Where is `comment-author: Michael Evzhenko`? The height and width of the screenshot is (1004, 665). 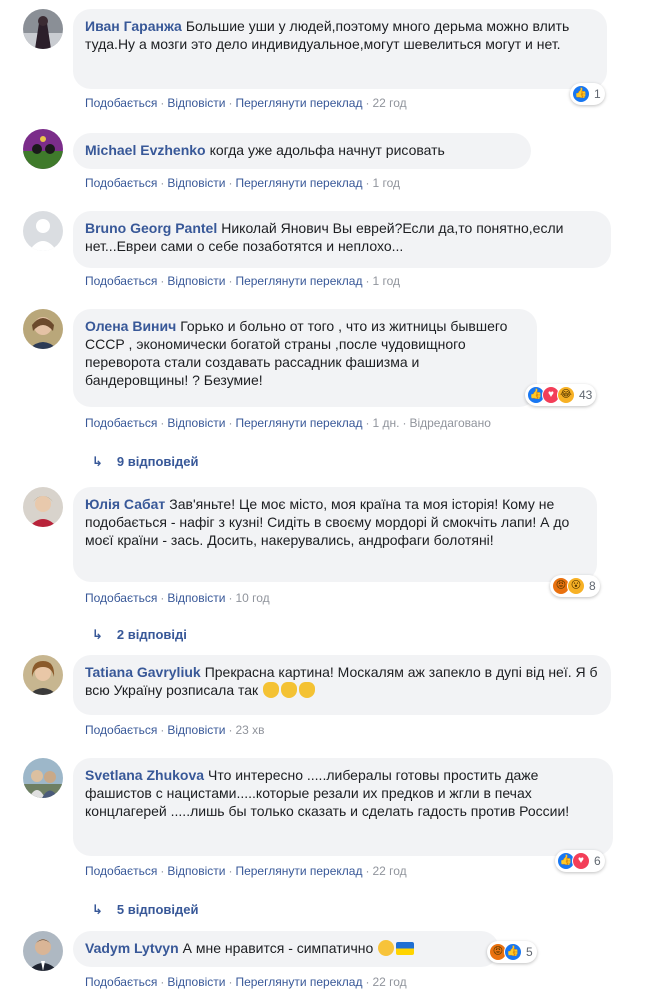
comment-author: Michael Evzhenko is located at coordinates (145, 150).